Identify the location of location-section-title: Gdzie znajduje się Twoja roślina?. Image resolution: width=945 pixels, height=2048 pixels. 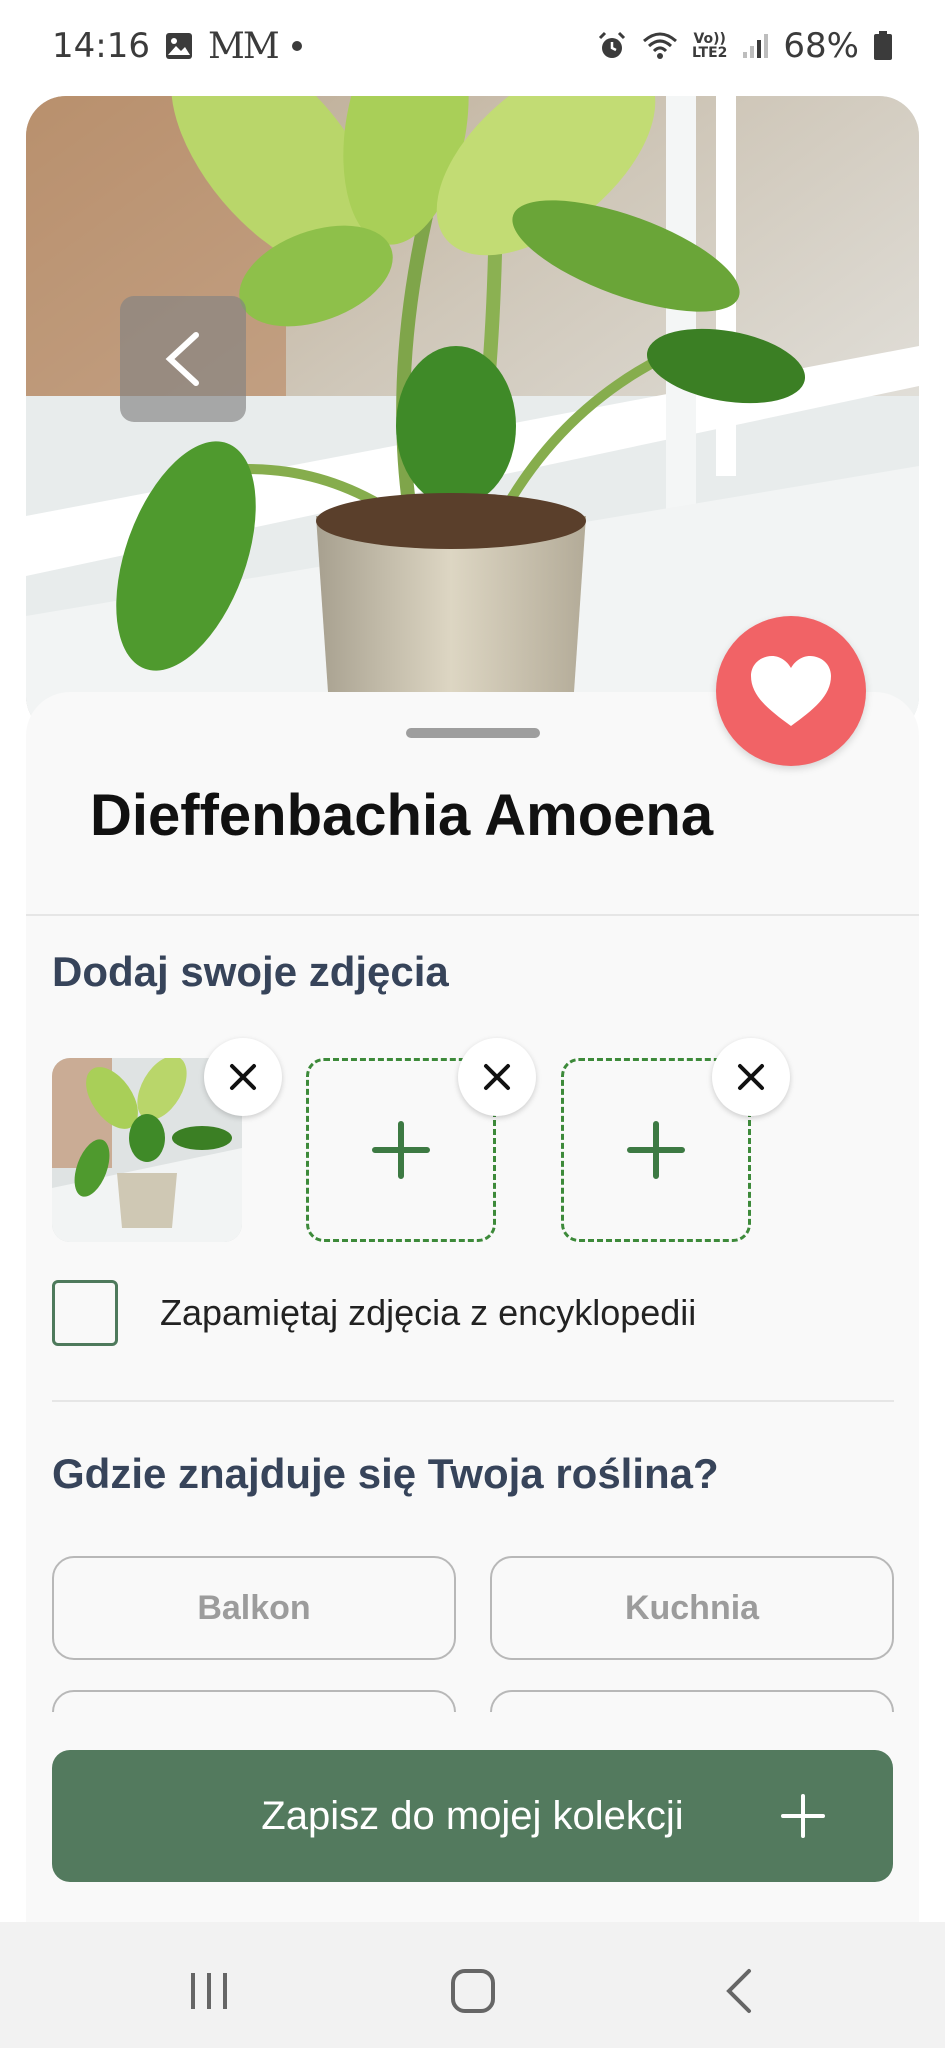
(385, 1473).